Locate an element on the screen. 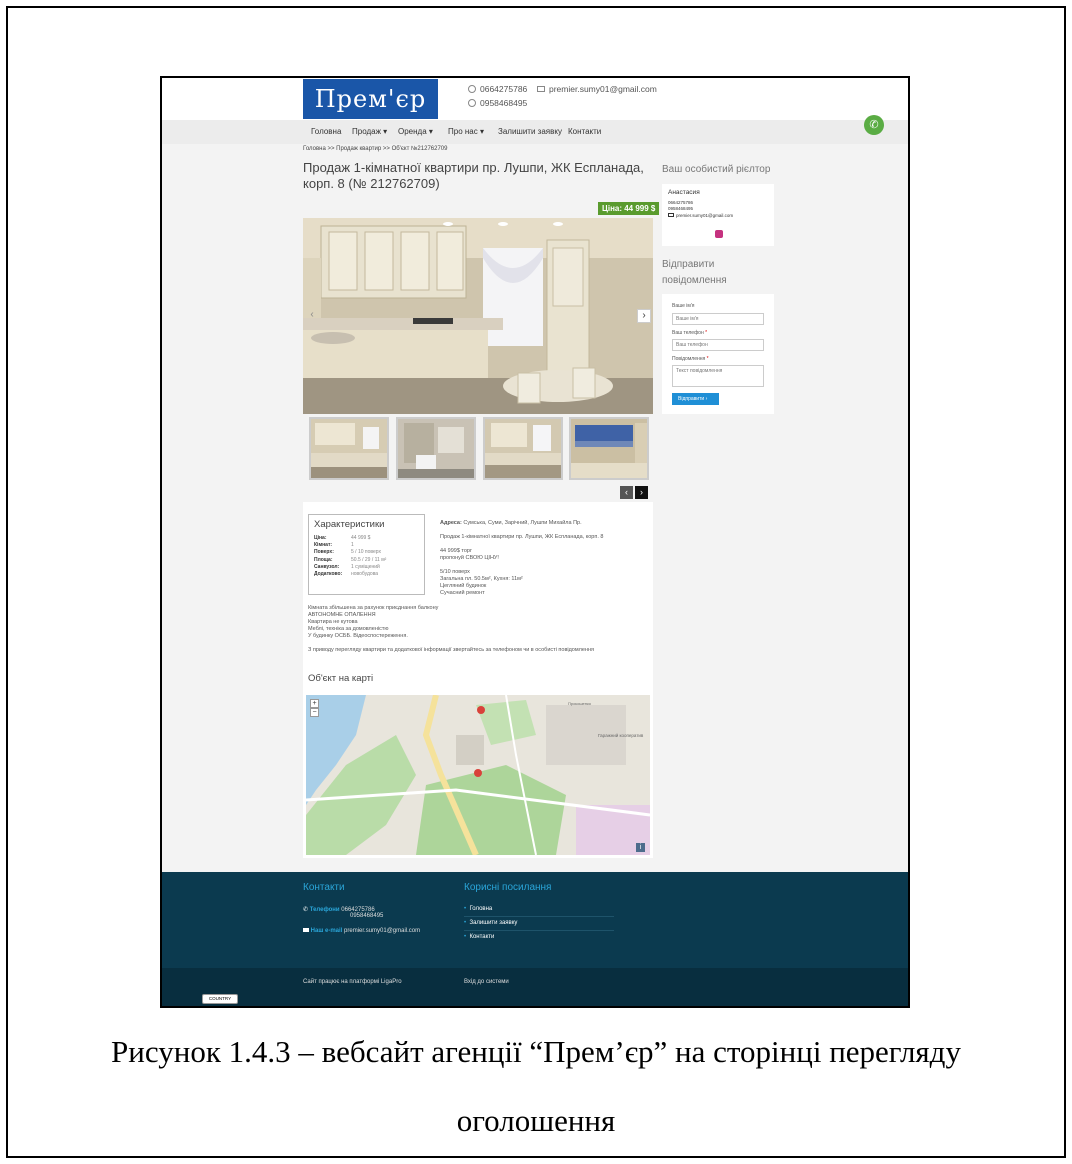  figure-caption-line-2: оголошення is located at coordinates (536, 1120).